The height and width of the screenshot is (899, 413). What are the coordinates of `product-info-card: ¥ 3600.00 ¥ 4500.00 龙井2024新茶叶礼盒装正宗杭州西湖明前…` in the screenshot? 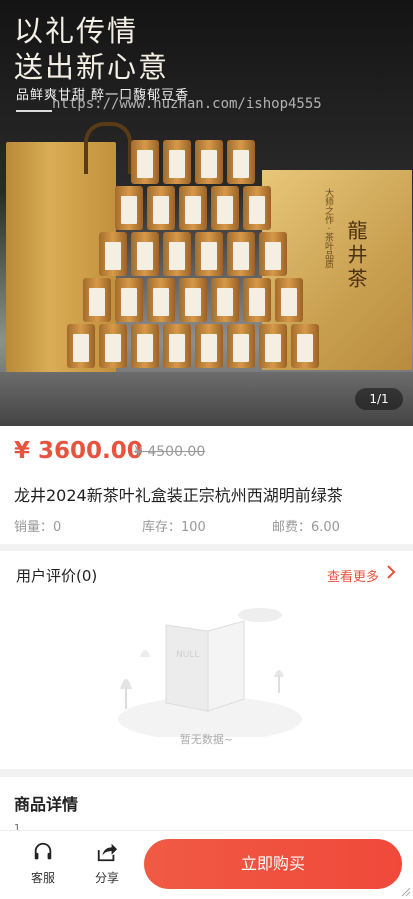 It's located at (206, 485).